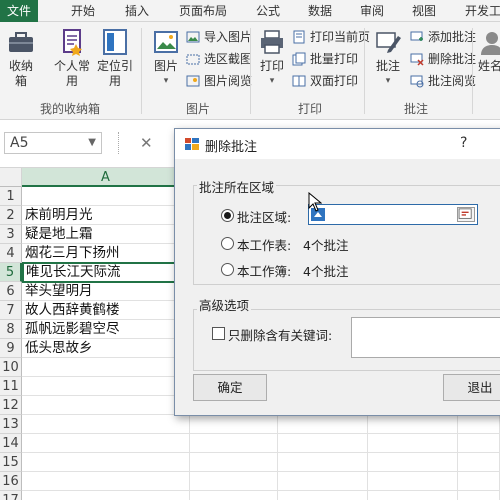 The width and height of the screenshot is (500, 500). What do you see at coordinates (106, 348) in the screenshot?
I see `table-cell-a9: 低头思故乡` at bounding box center [106, 348].